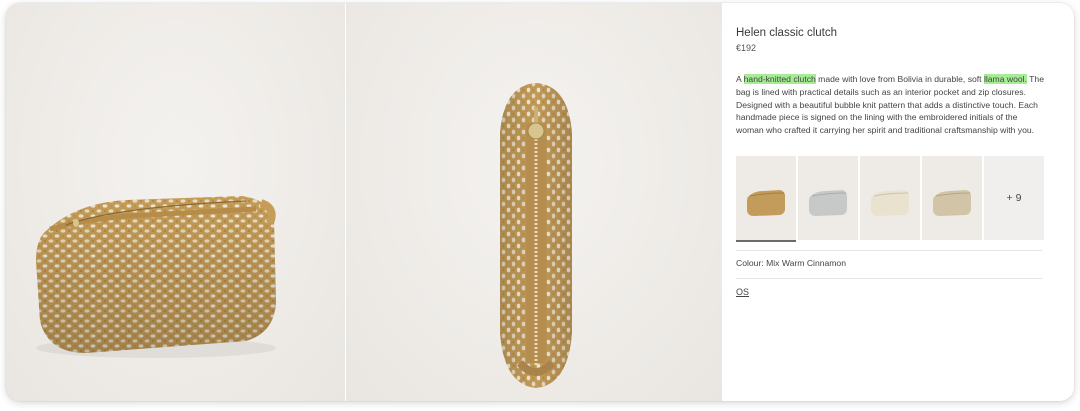 This screenshot has height=411, width=1080. I want to click on thumbnail-beige, so click(952, 198).